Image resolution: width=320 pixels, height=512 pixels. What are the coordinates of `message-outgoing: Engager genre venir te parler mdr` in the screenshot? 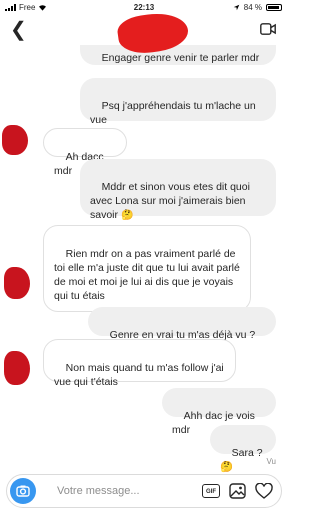 It's located at (178, 55).